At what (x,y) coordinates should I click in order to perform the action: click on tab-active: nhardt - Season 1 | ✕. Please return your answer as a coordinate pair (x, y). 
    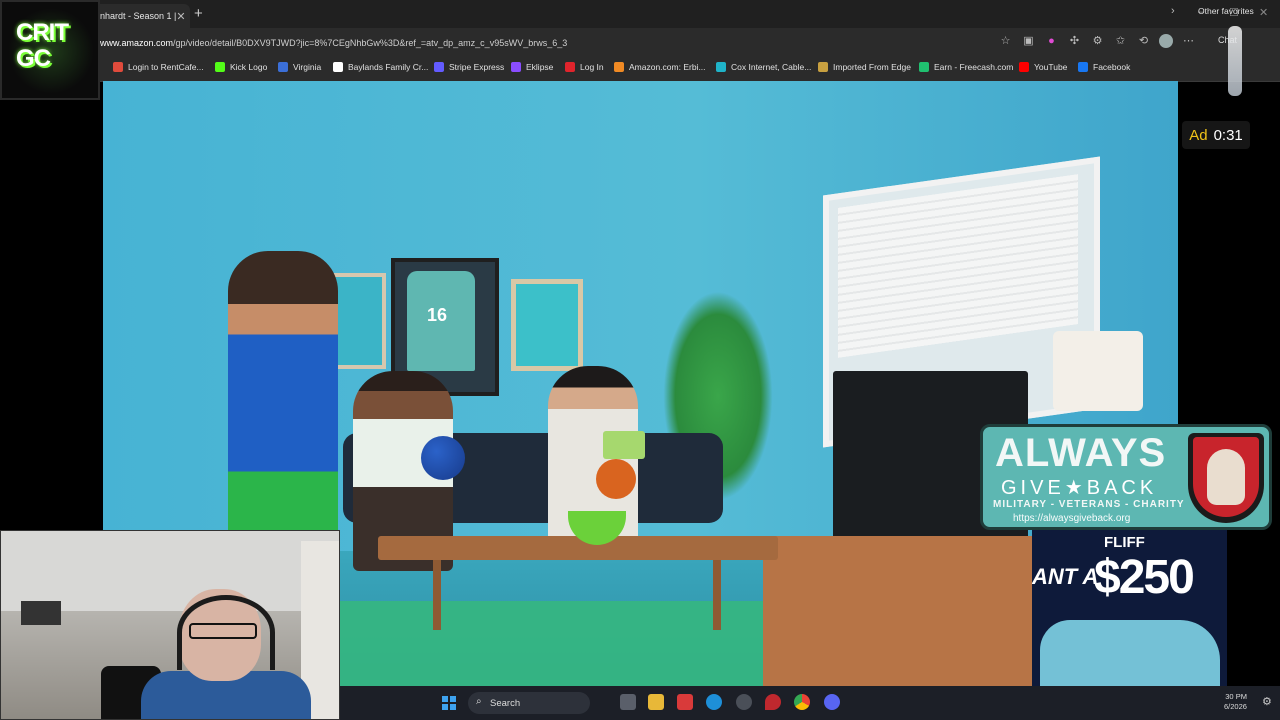
    Looking at the image, I should click on (140, 16).